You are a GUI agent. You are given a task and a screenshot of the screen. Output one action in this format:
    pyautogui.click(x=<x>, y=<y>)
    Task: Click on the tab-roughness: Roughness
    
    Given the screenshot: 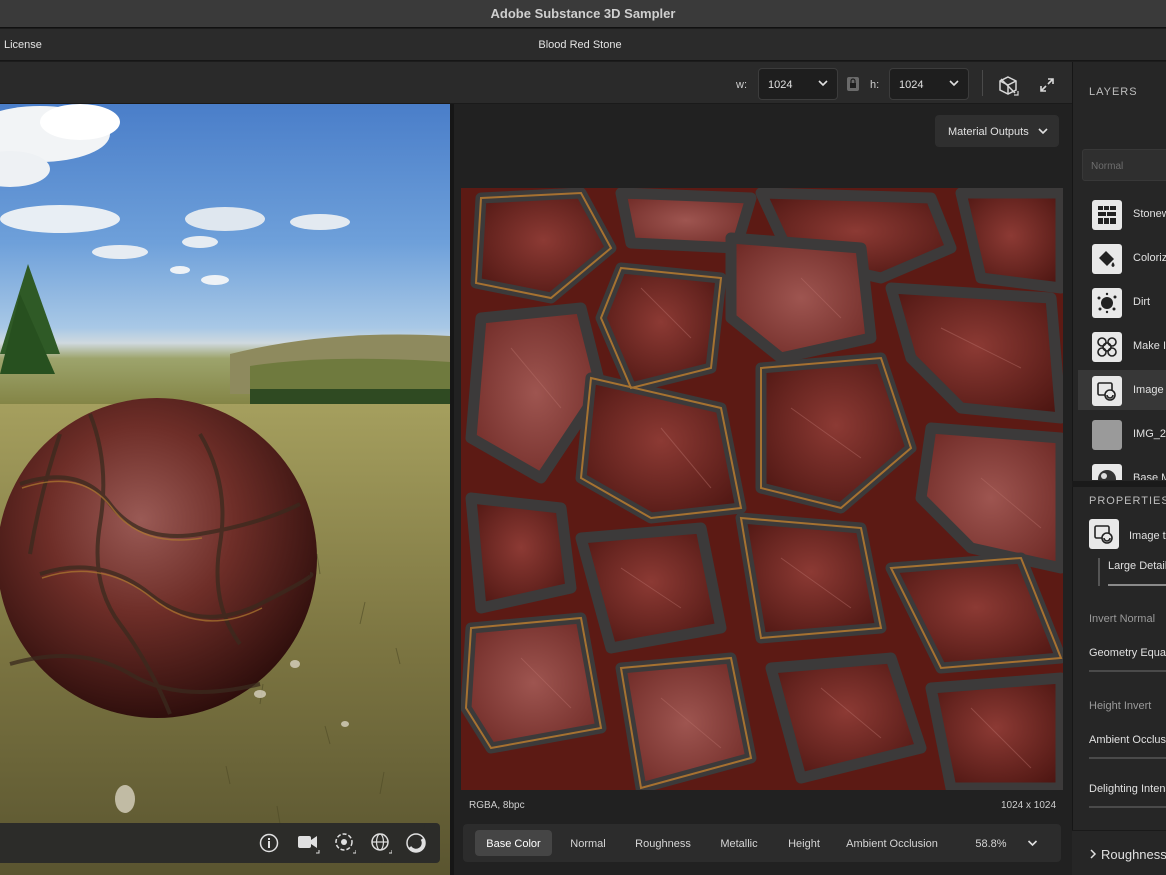 What is the action you would take?
    pyautogui.click(x=663, y=843)
    